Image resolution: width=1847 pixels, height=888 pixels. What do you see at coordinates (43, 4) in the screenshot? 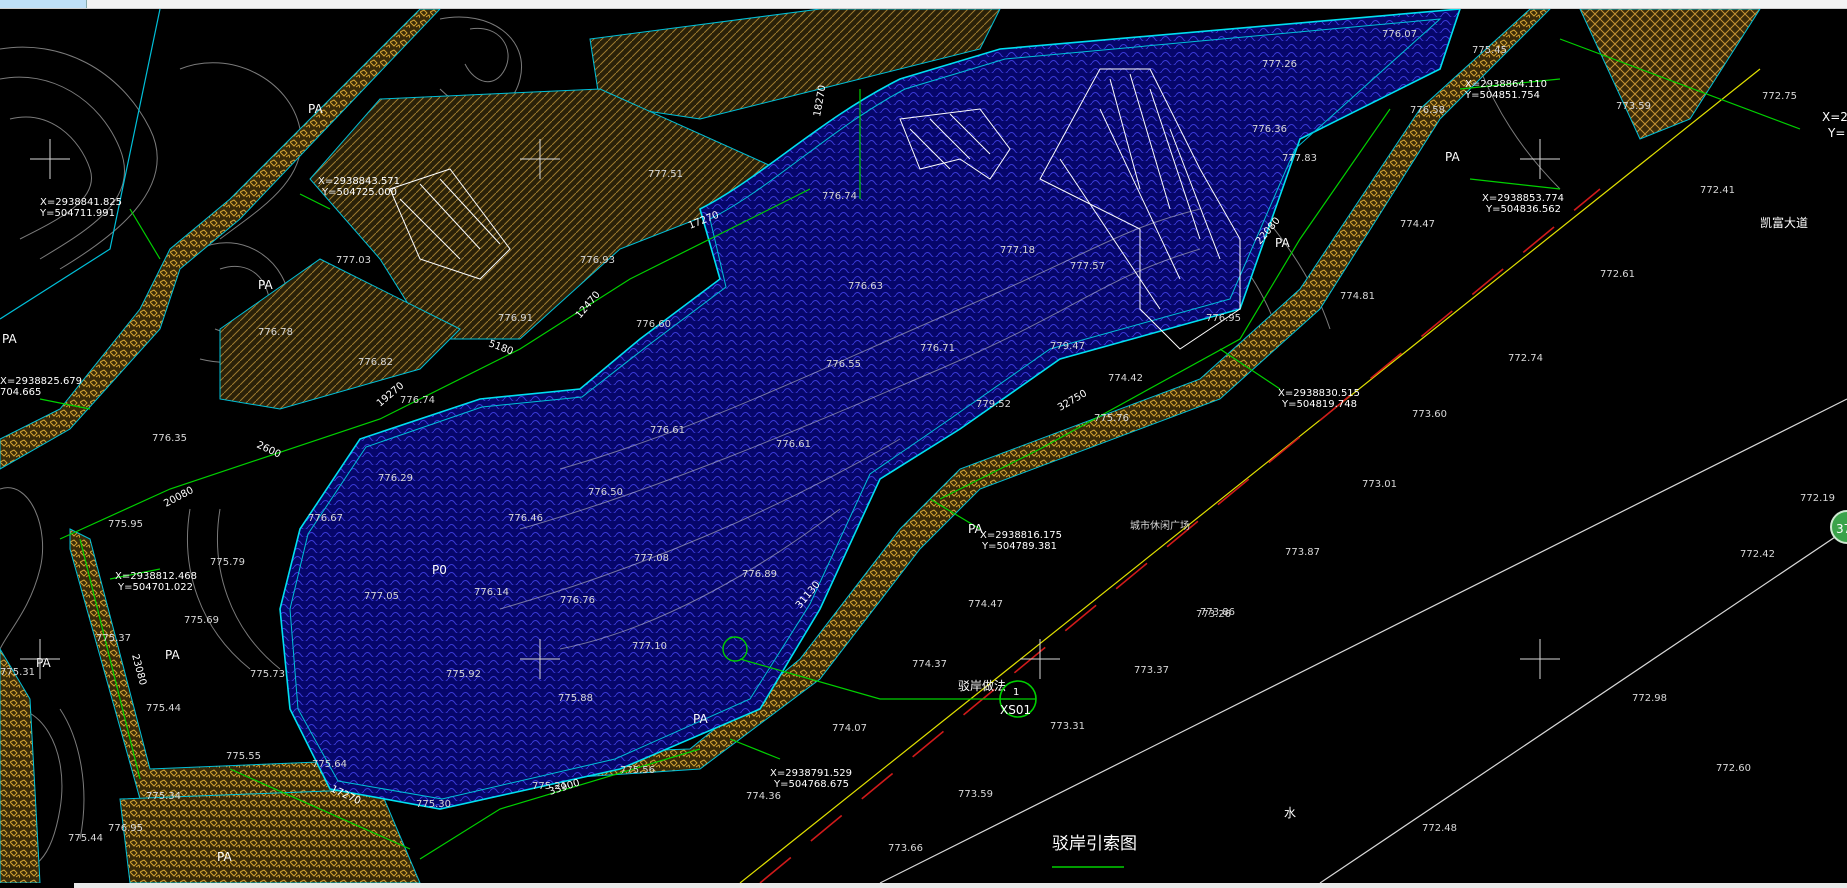
I see `drawing-tab` at bounding box center [43, 4].